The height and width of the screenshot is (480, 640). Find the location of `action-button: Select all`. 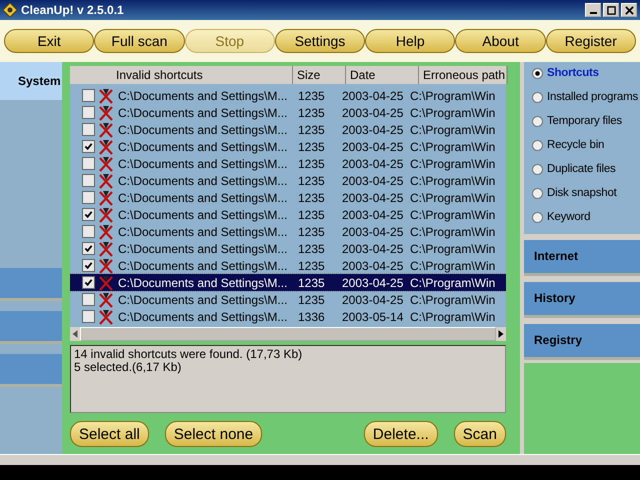

action-button: Select all is located at coordinates (109, 434).